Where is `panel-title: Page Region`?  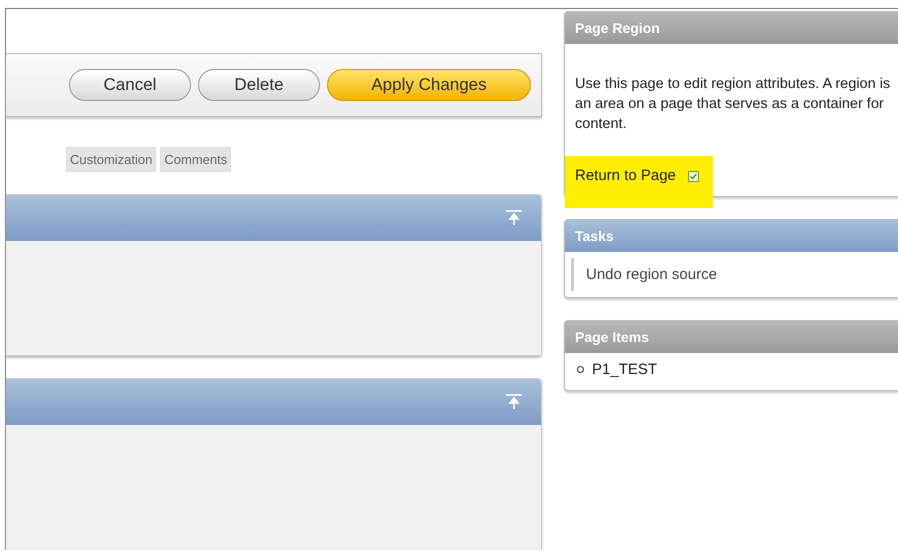
panel-title: Page Region is located at coordinates (731, 28).